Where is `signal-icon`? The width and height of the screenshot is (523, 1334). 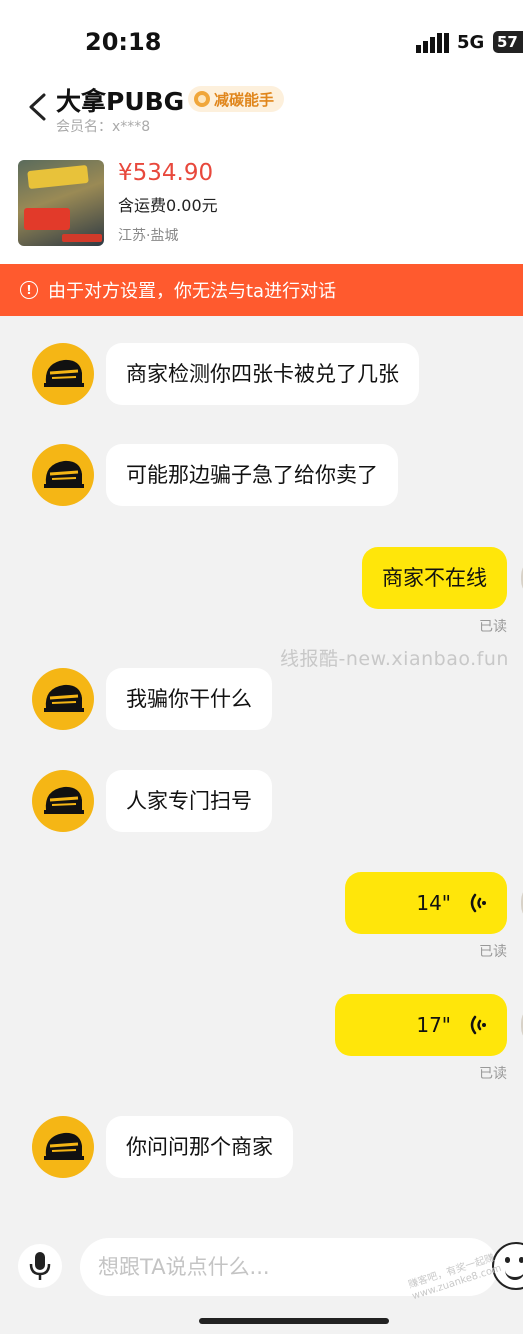
signal-icon is located at coordinates (432, 43).